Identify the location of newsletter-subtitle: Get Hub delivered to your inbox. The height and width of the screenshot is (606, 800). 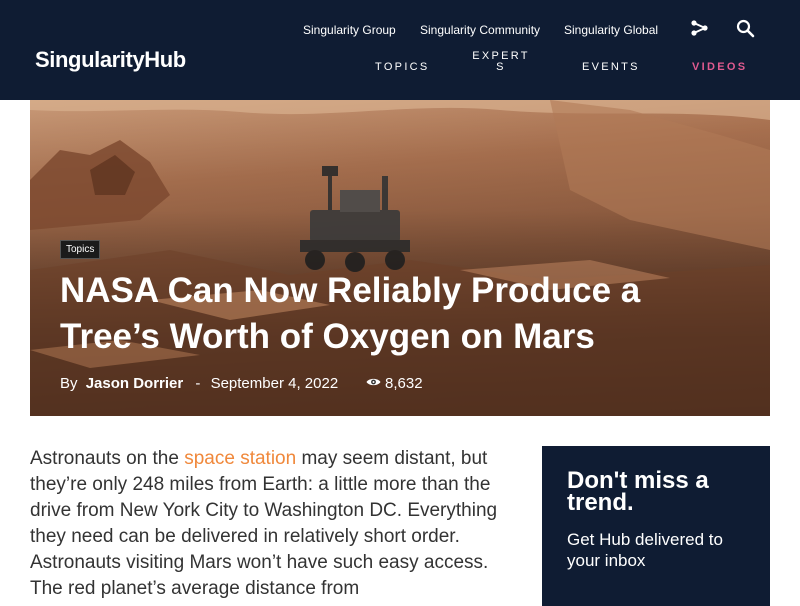
(645, 550).